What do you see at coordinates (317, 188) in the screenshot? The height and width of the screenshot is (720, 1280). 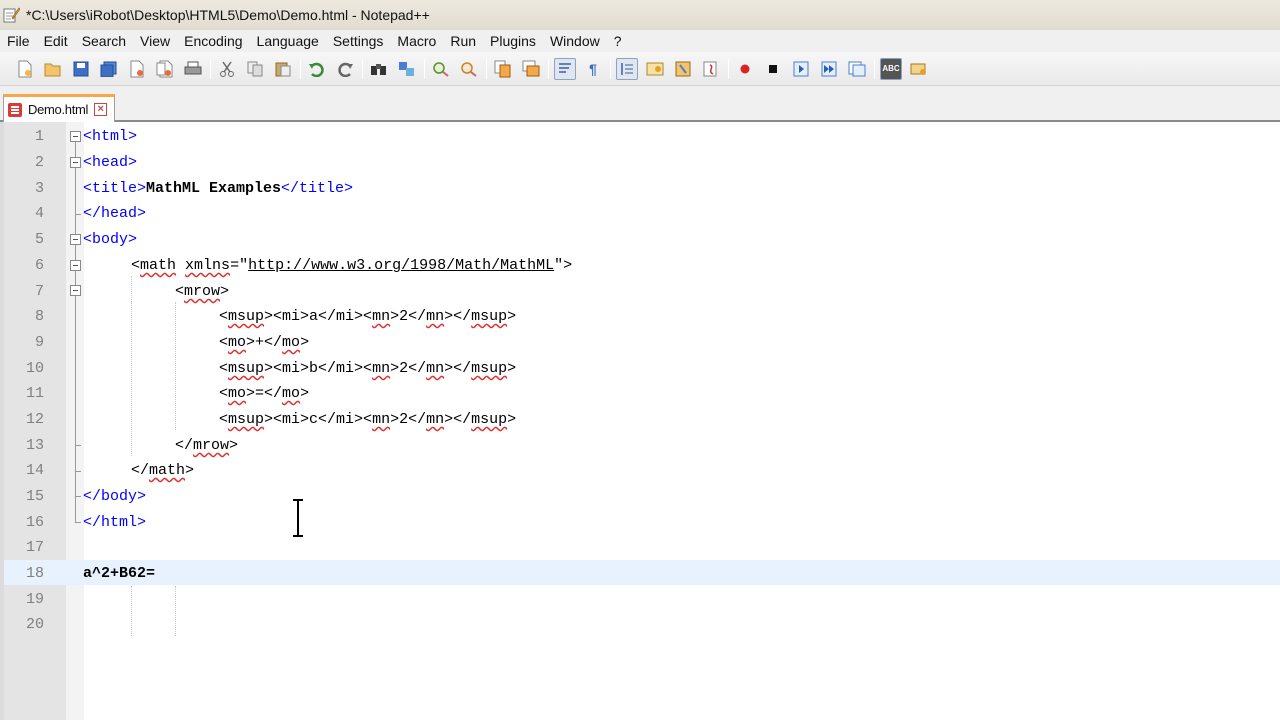 I see `tag-token: </title>` at bounding box center [317, 188].